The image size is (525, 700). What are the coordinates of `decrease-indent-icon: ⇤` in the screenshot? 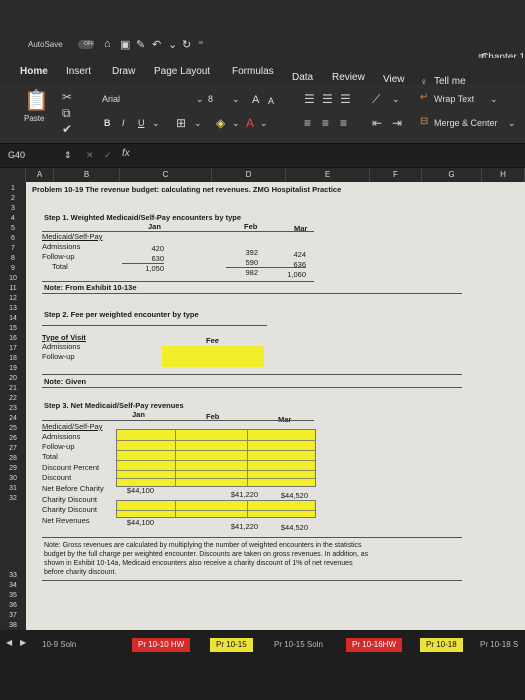 It's located at (377, 123).